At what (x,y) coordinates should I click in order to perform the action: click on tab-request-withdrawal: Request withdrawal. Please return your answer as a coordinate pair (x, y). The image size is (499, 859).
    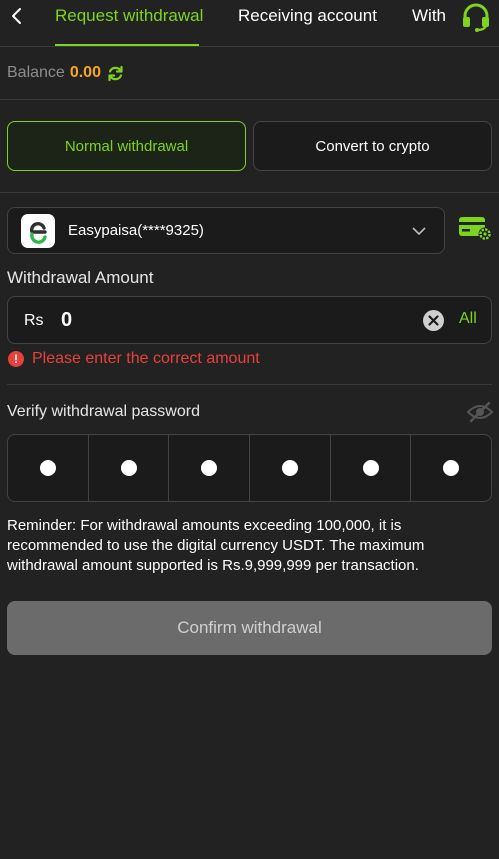
    Looking at the image, I should click on (129, 16).